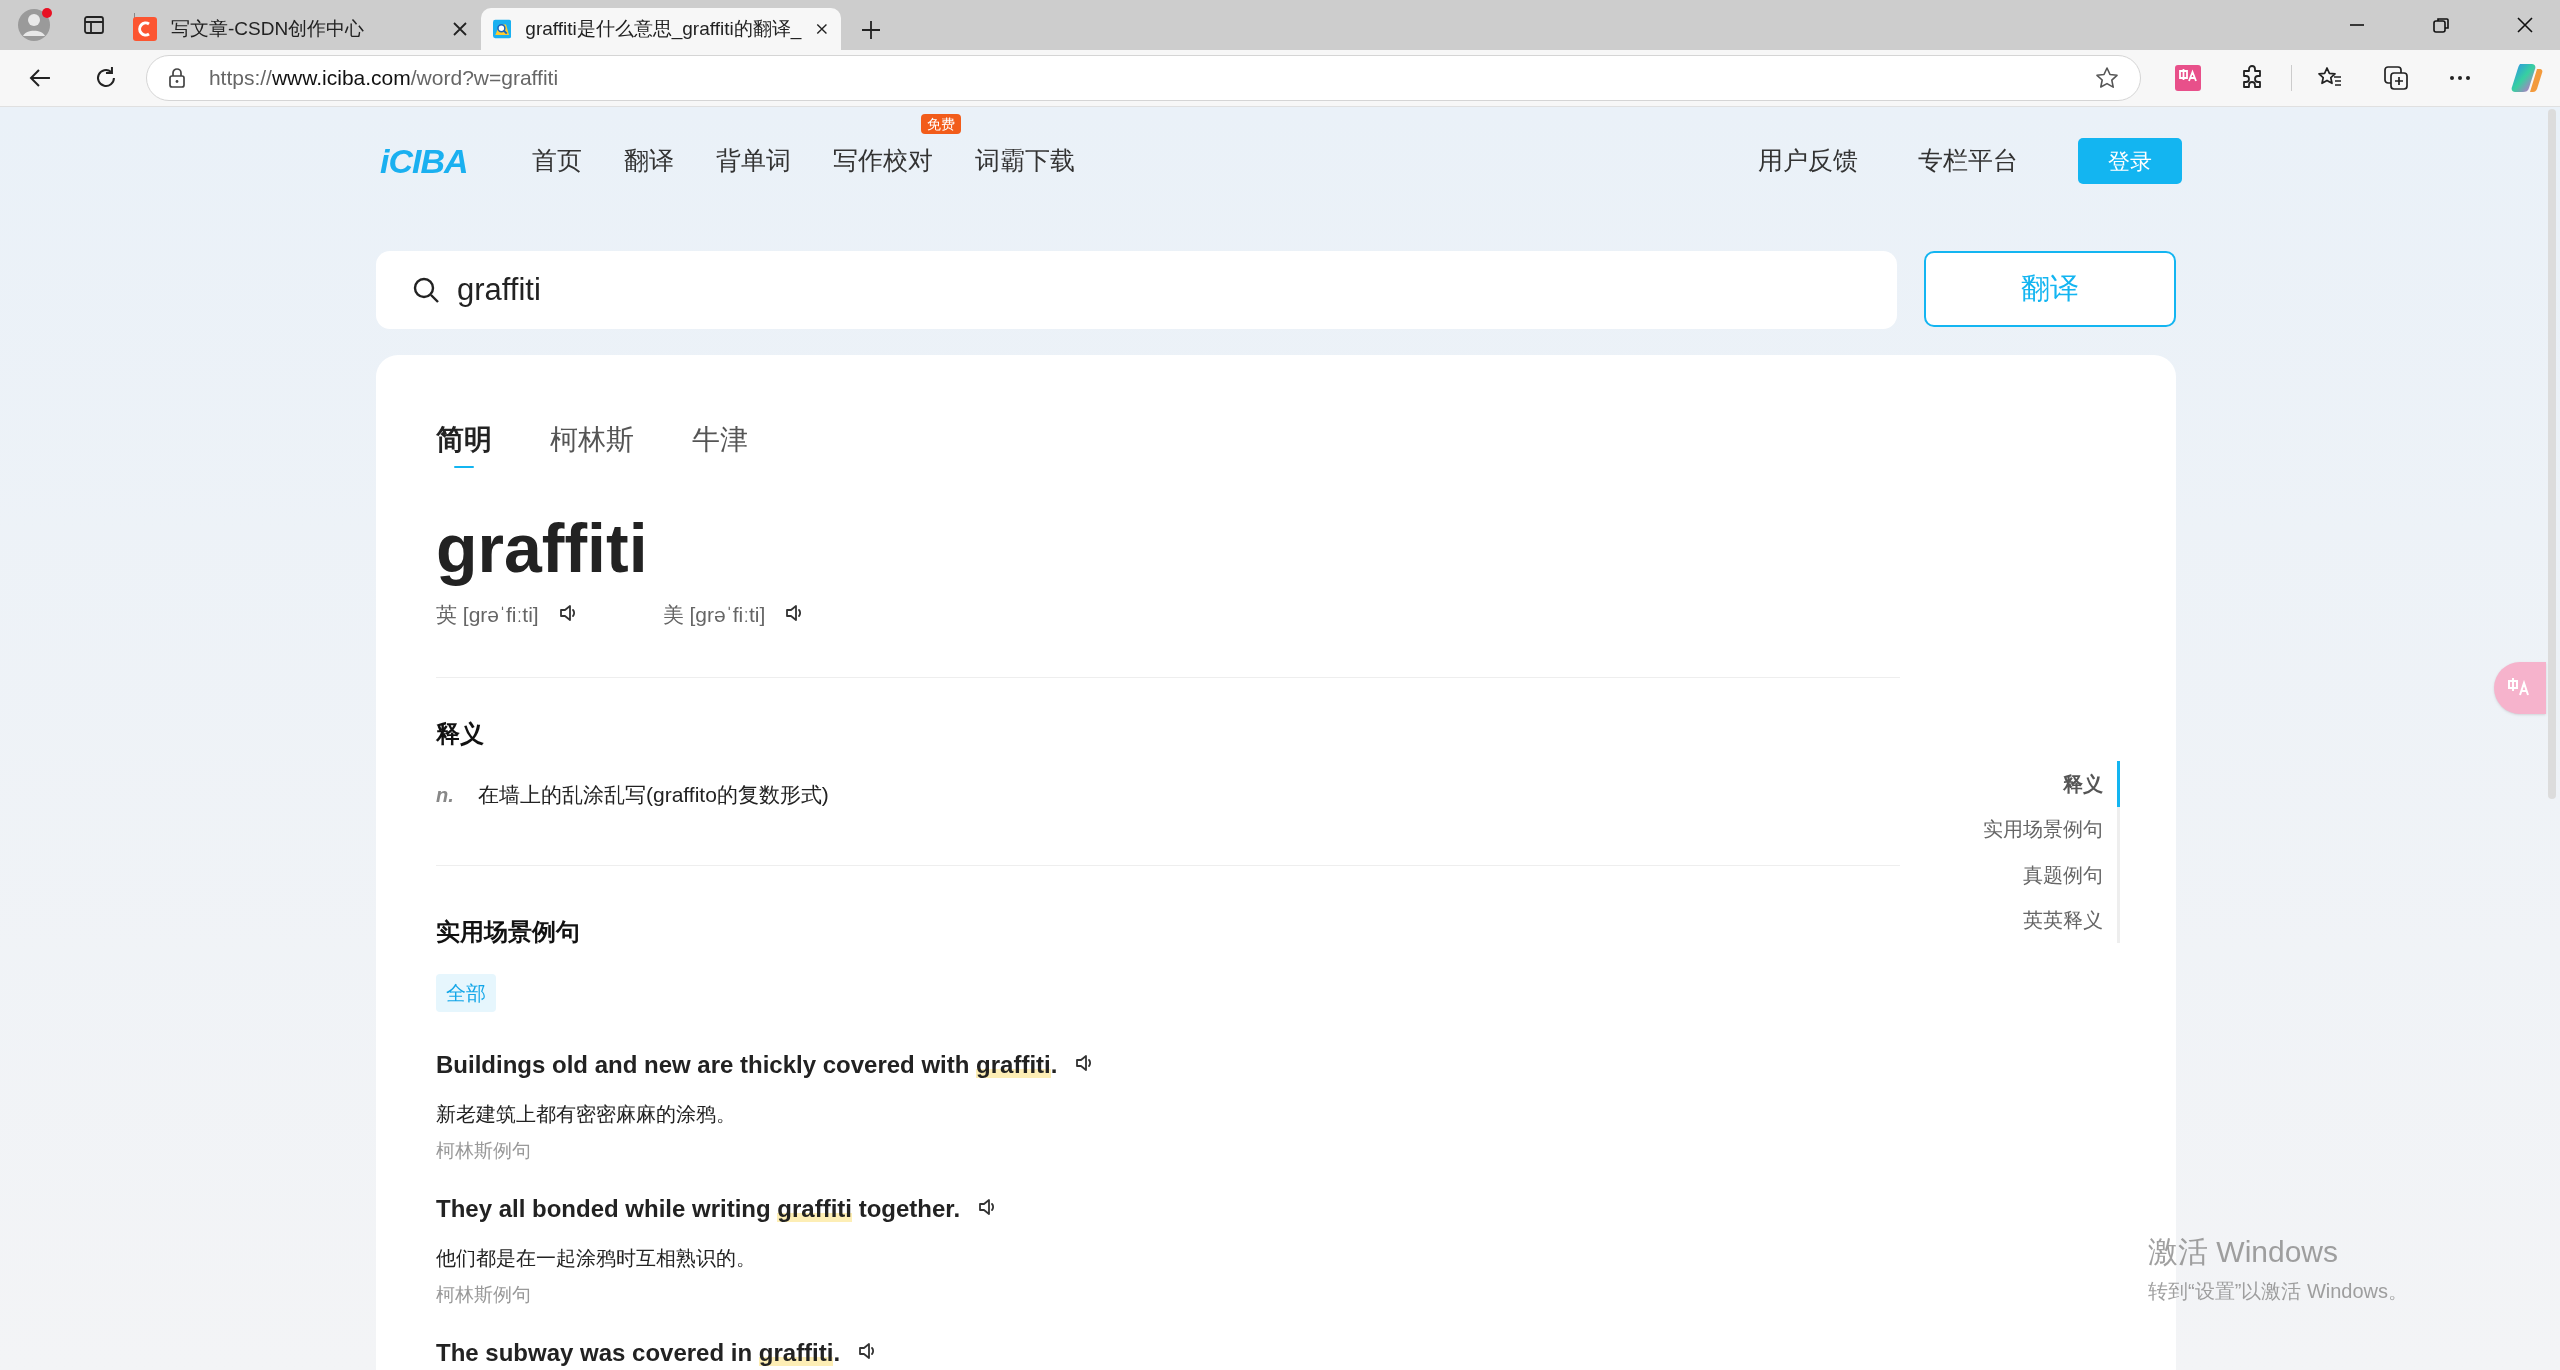  What do you see at coordinates (94, 25) in the screenshot?
I see `tab-actions-icon` at bounding box center [94, 25].